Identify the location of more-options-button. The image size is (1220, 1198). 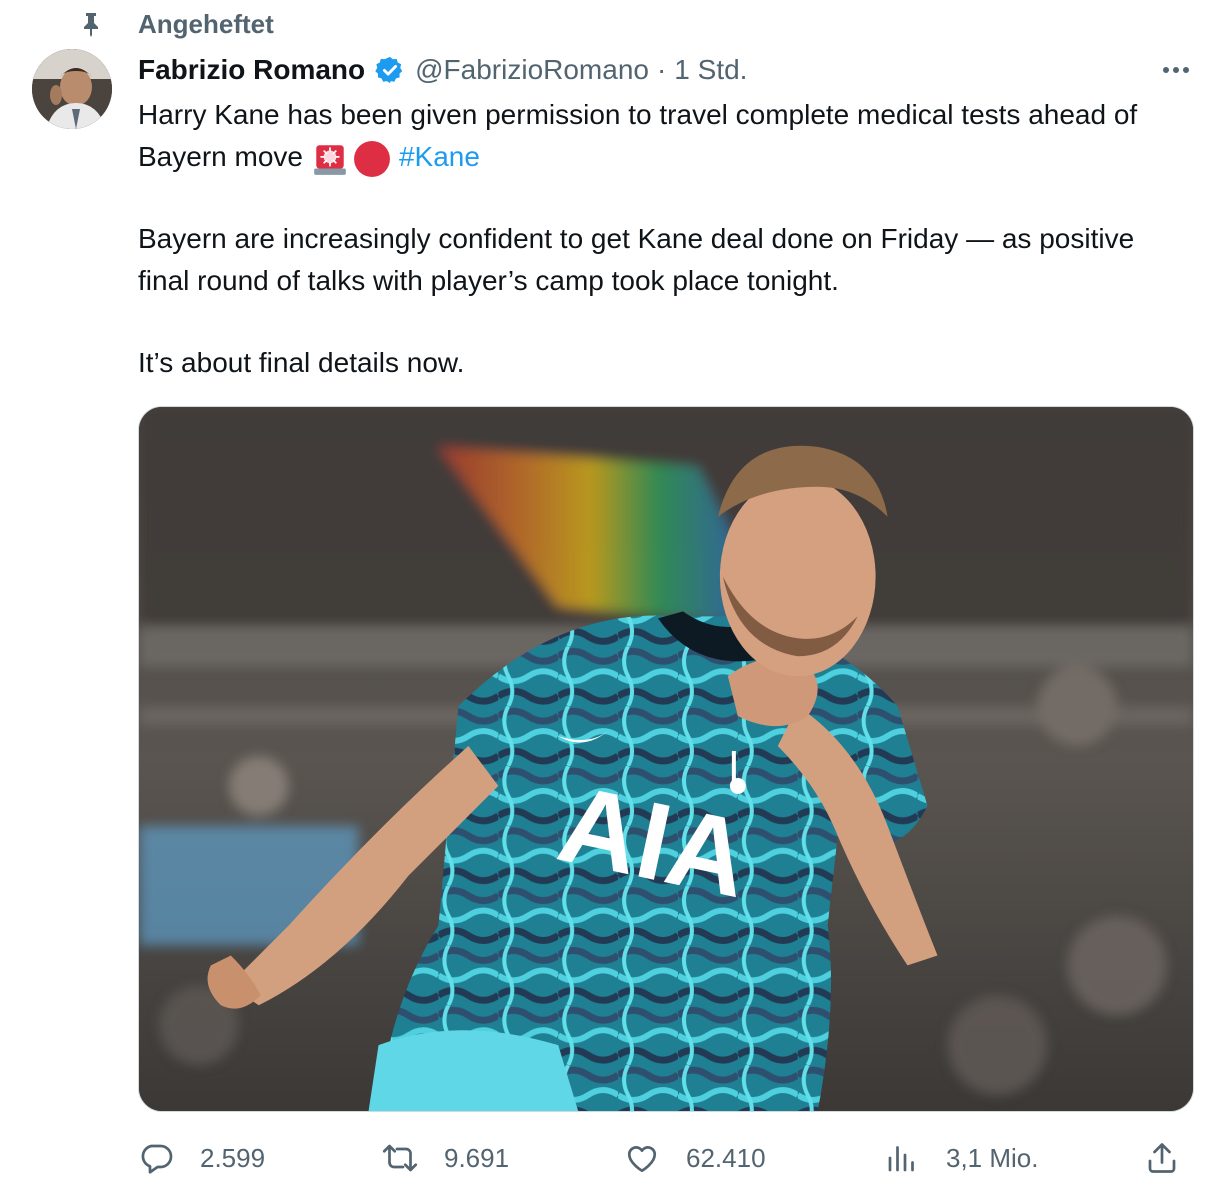
(1176, 70).